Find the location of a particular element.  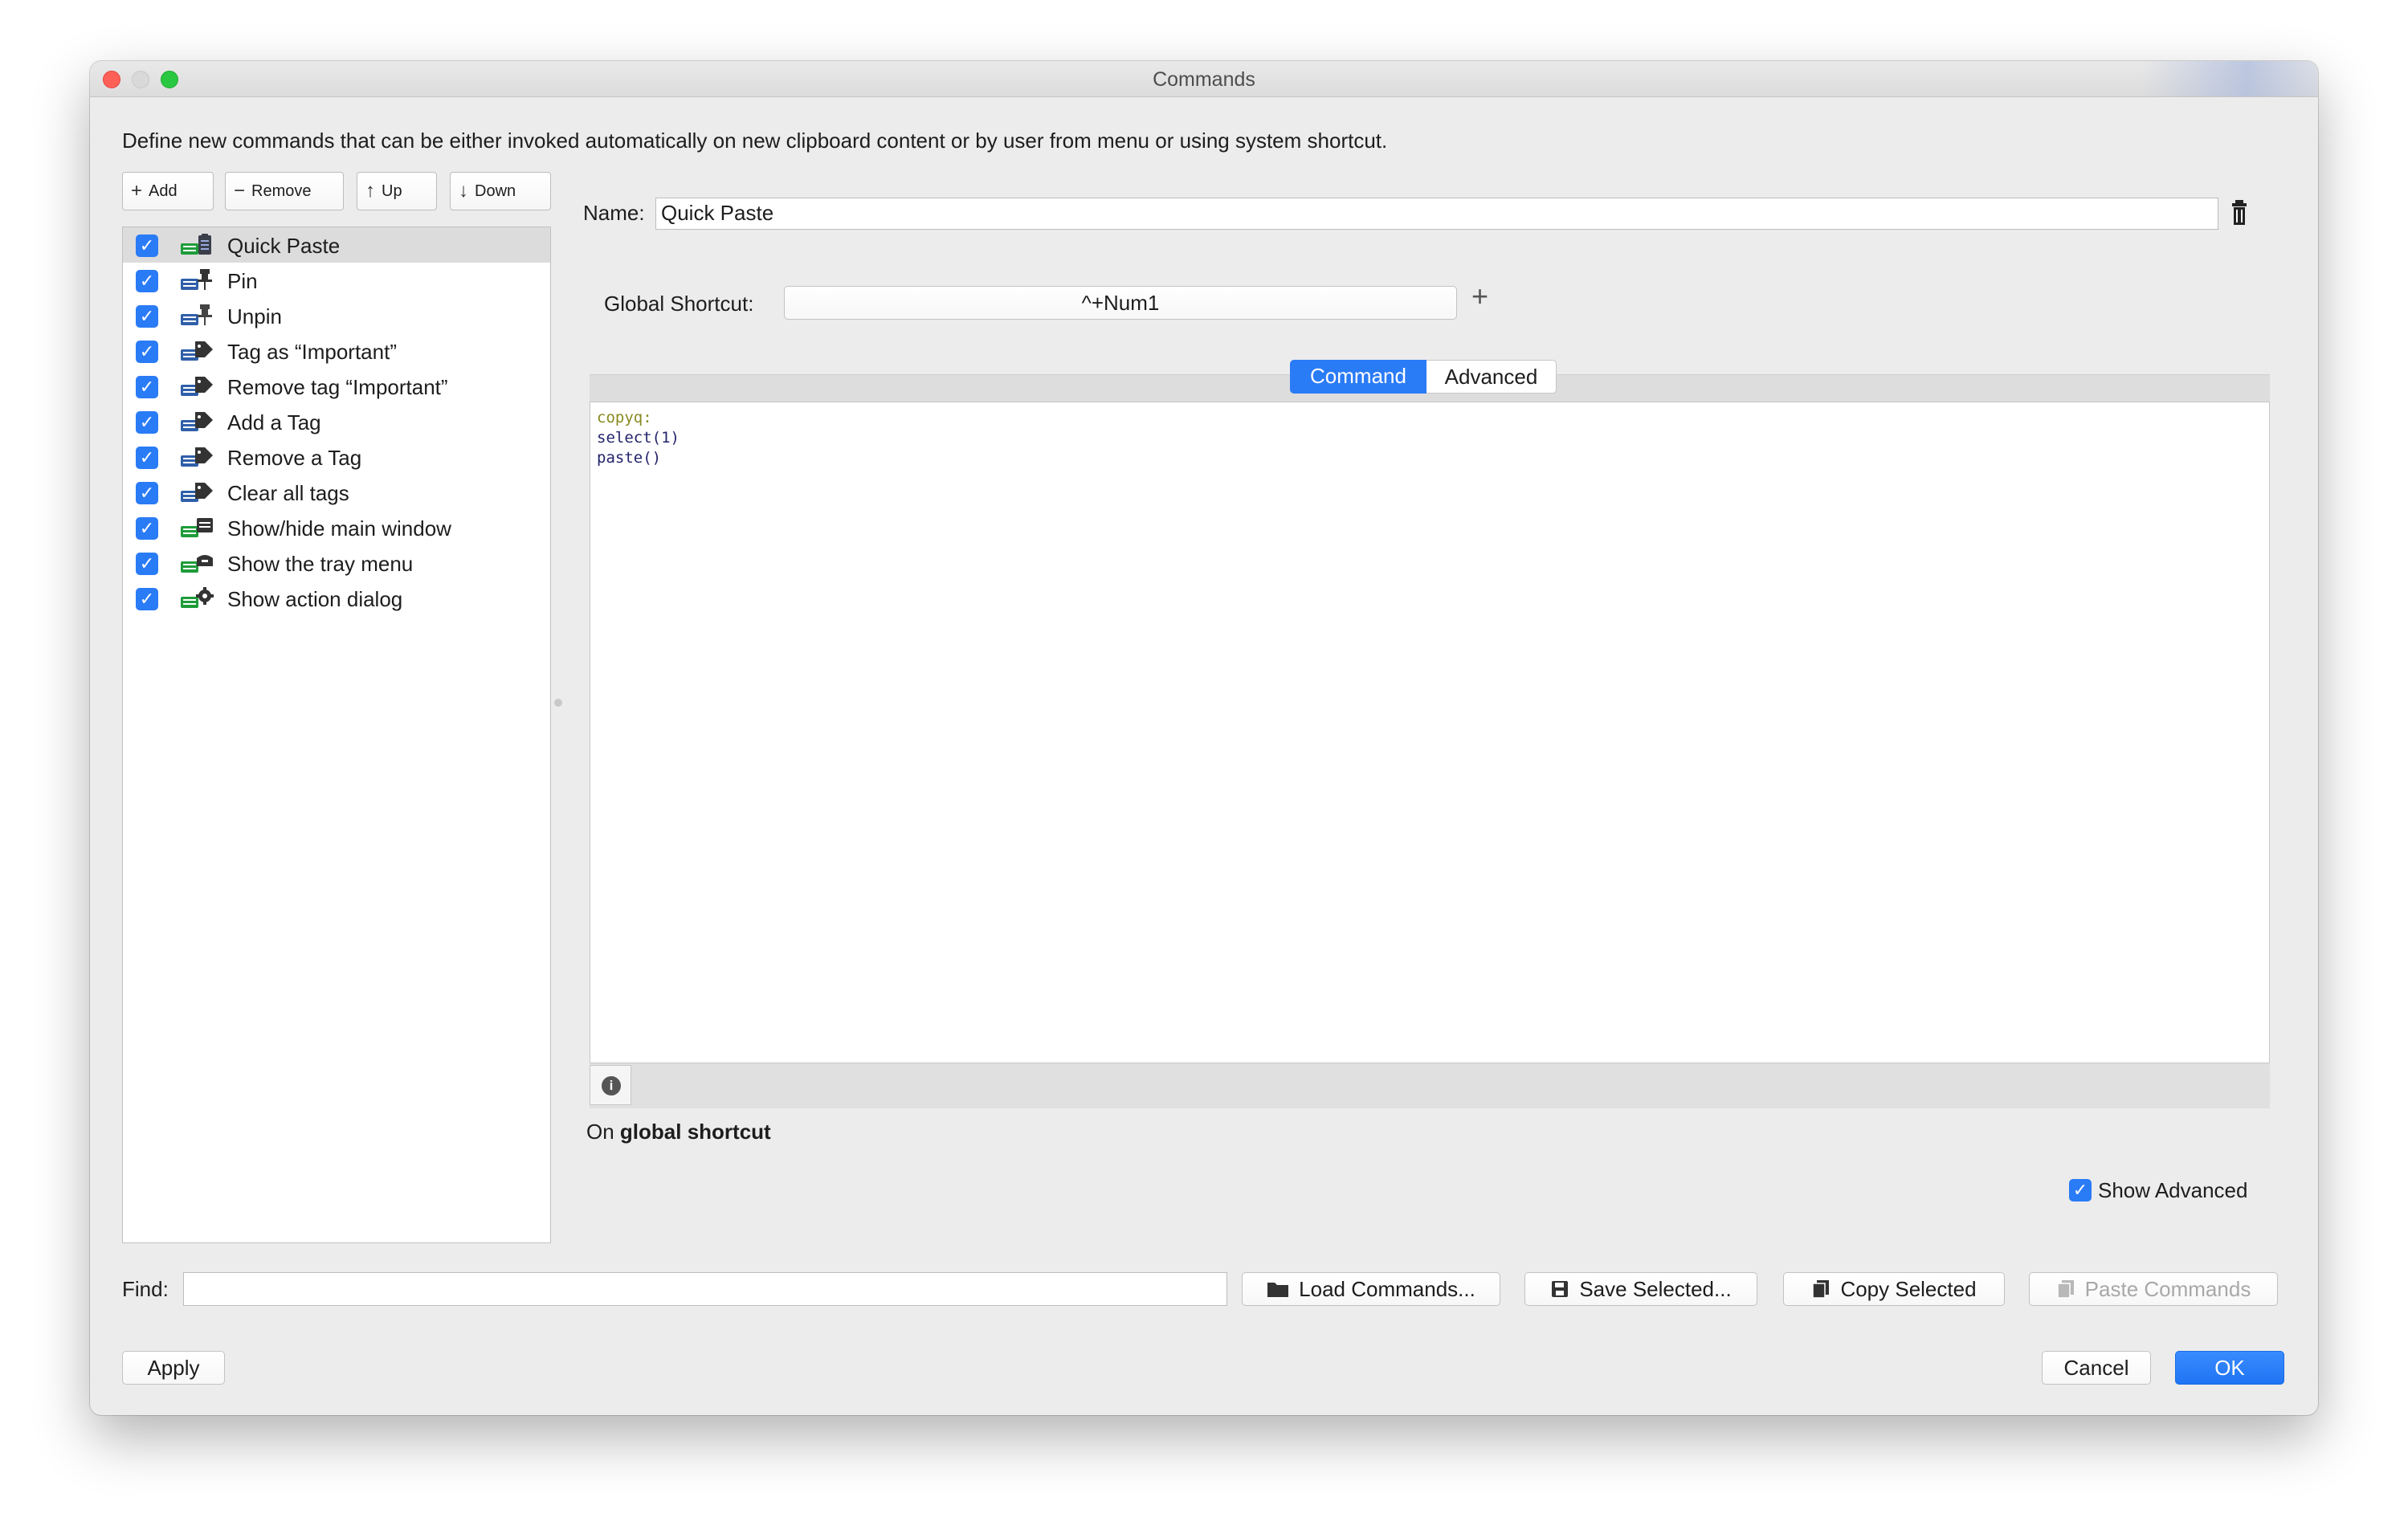

gear-icon is located at coordinates (197, 597).